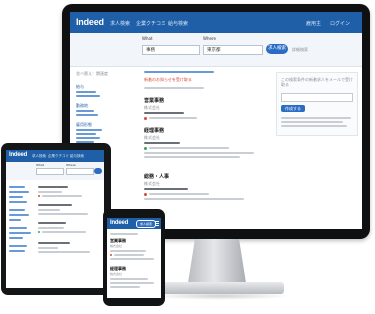  I want to click on nav-item-jobs: 求人検索, so click(120, 23).